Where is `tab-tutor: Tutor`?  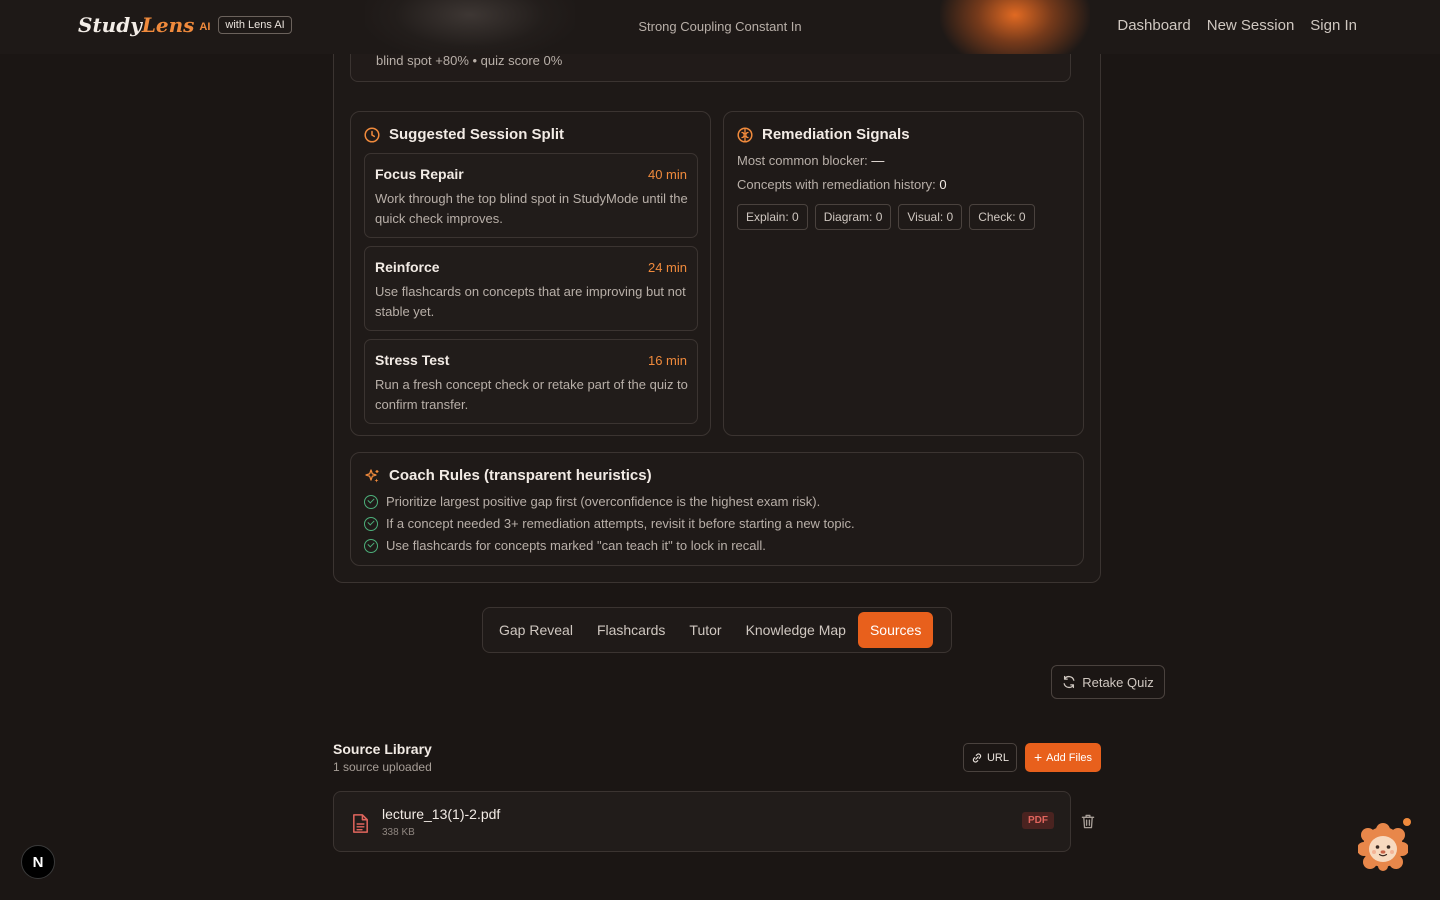 tab-tutor: Tutor is located at coordinates (705, 630).